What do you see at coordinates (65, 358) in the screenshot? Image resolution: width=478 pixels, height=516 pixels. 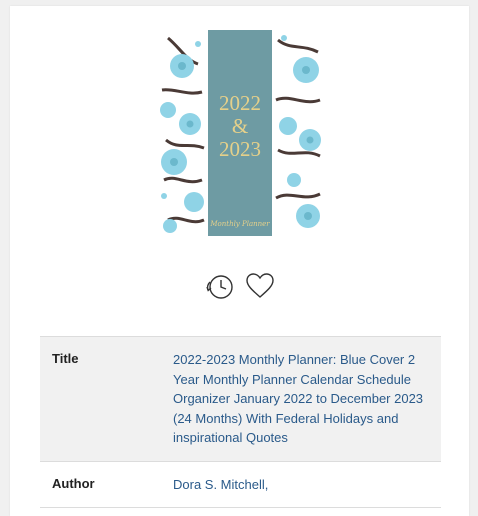 I see `title-label: Title` at bounding box center [65, 358].